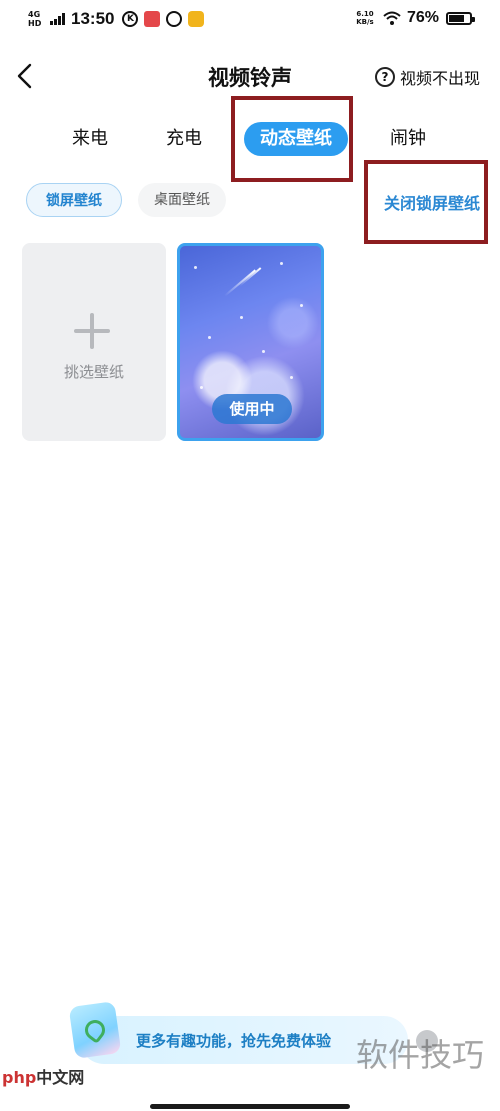  Describe the element at coordinates (426, 202) in the screenshot. I see `highlight-box-close` at that location.